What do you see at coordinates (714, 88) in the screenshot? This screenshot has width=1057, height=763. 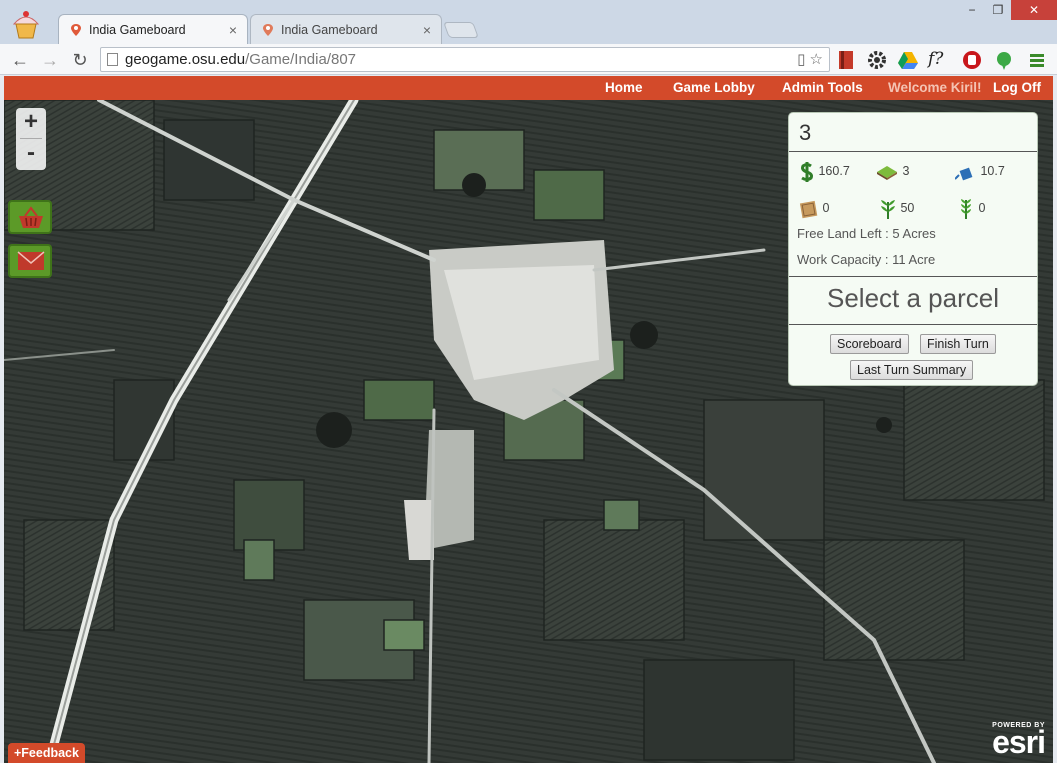 I see `nav-game-lobby-link: Game Lobby` at bounding box center [714, 88].